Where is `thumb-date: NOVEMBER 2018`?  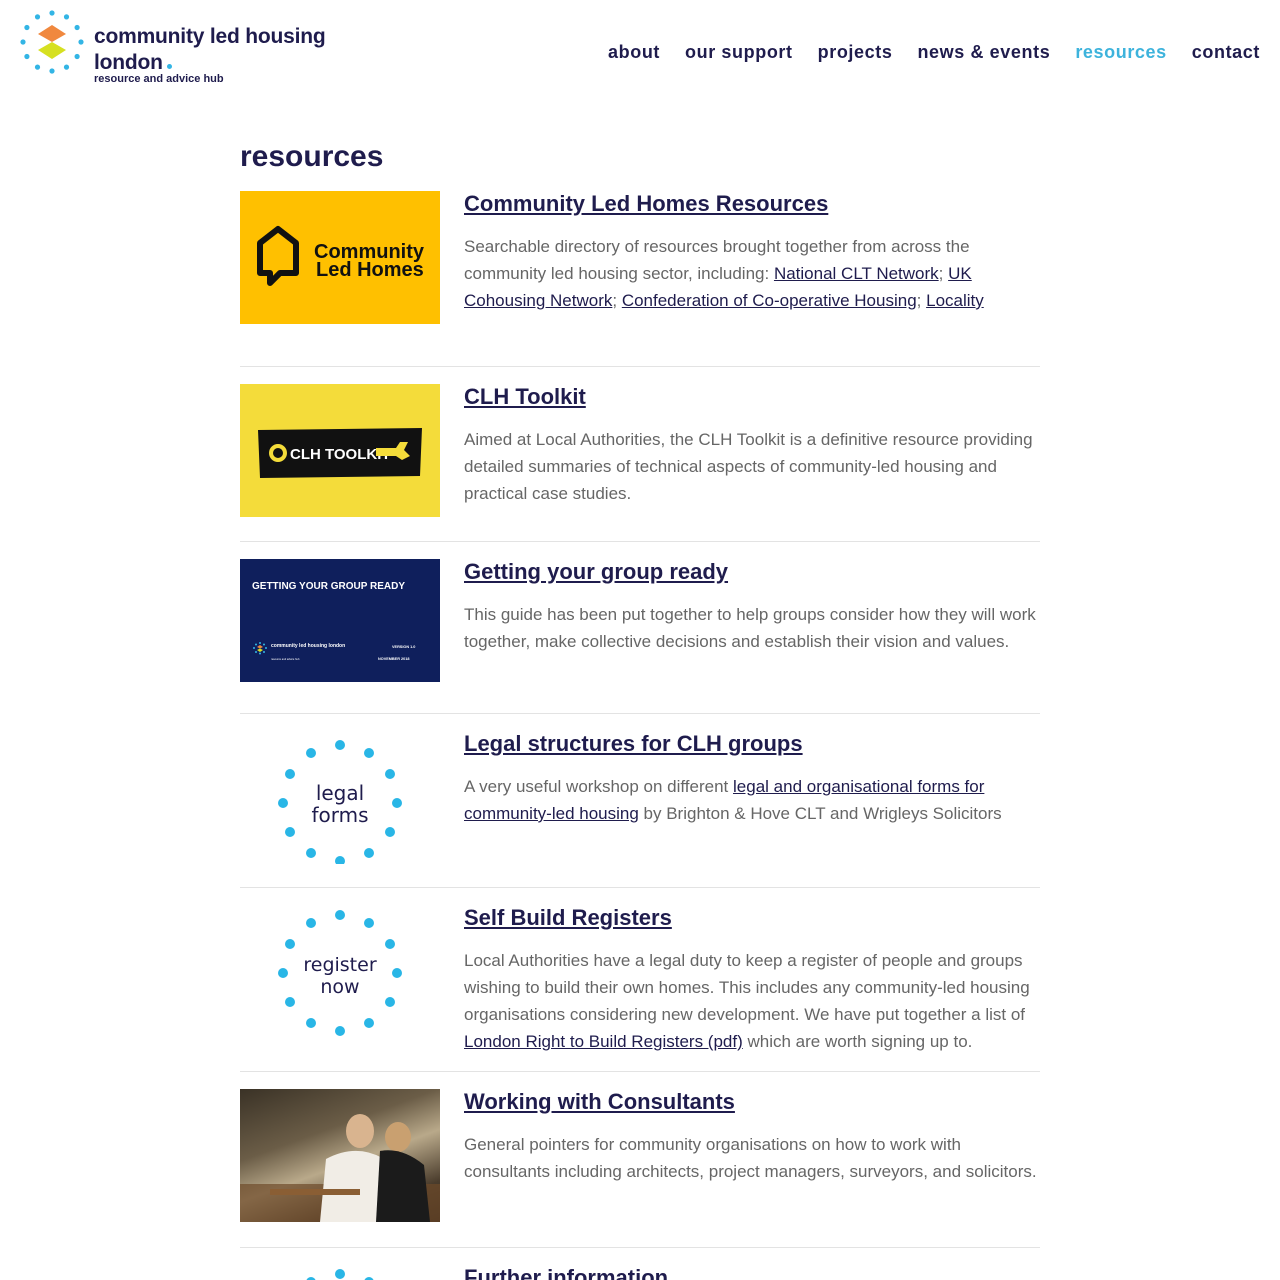
thumb-date: NOVEMBER 2018 is located at coordinates (393, 659).